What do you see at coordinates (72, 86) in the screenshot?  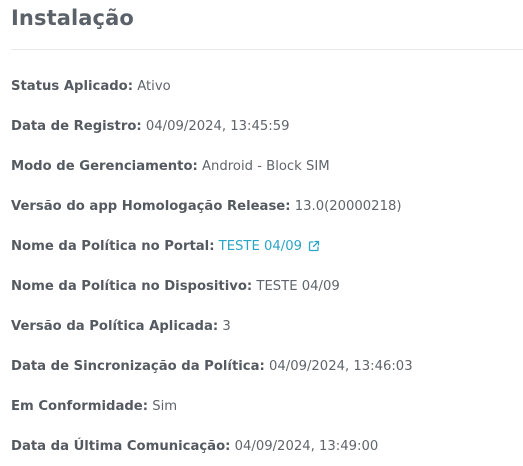 I see `field-label: Status Aplicado:` at bounding box center [72, 86].